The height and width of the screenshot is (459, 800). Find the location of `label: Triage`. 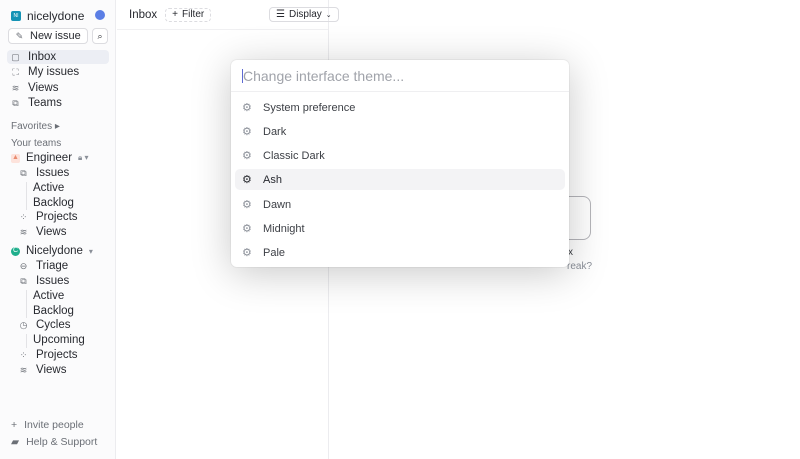

label: Triage is located at coordinates (52, 266).